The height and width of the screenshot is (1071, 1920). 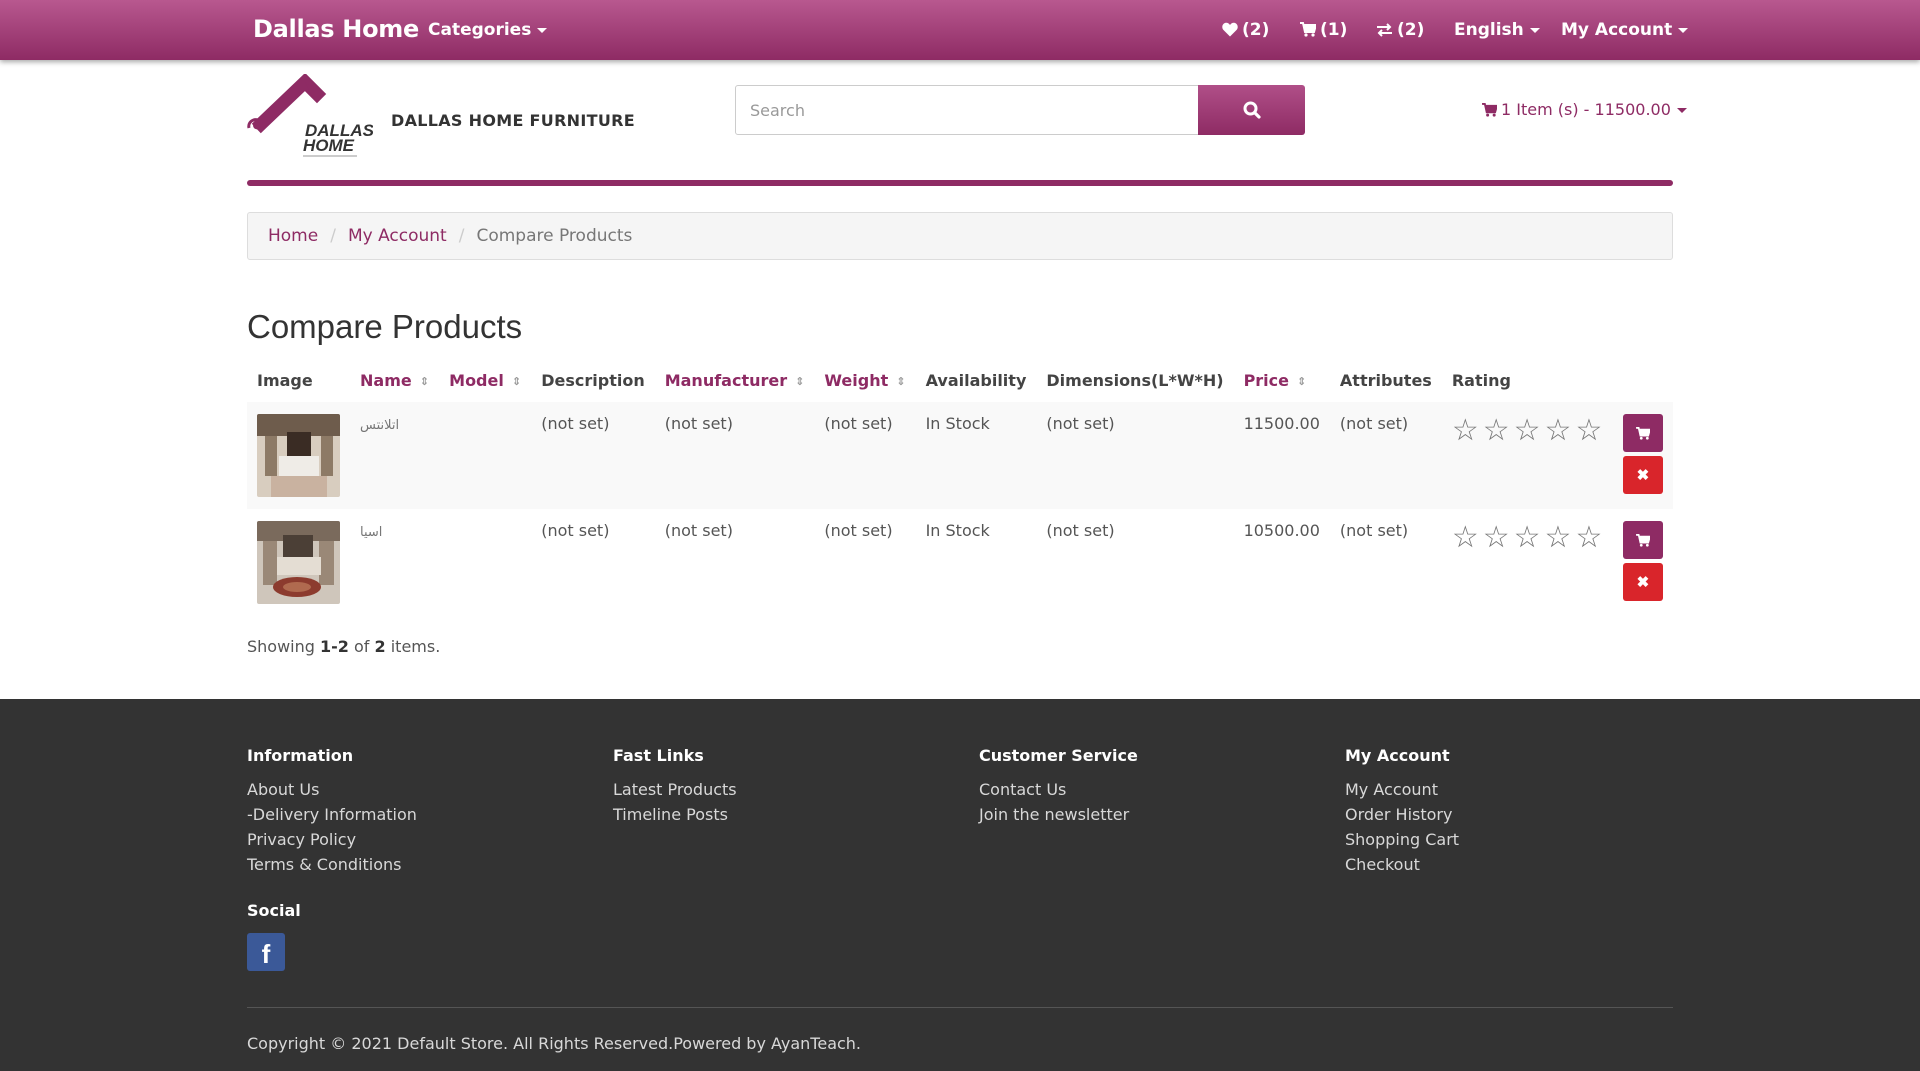 I want to click on footer-link-checkout: Checkout, so click(x=1382, y=864).